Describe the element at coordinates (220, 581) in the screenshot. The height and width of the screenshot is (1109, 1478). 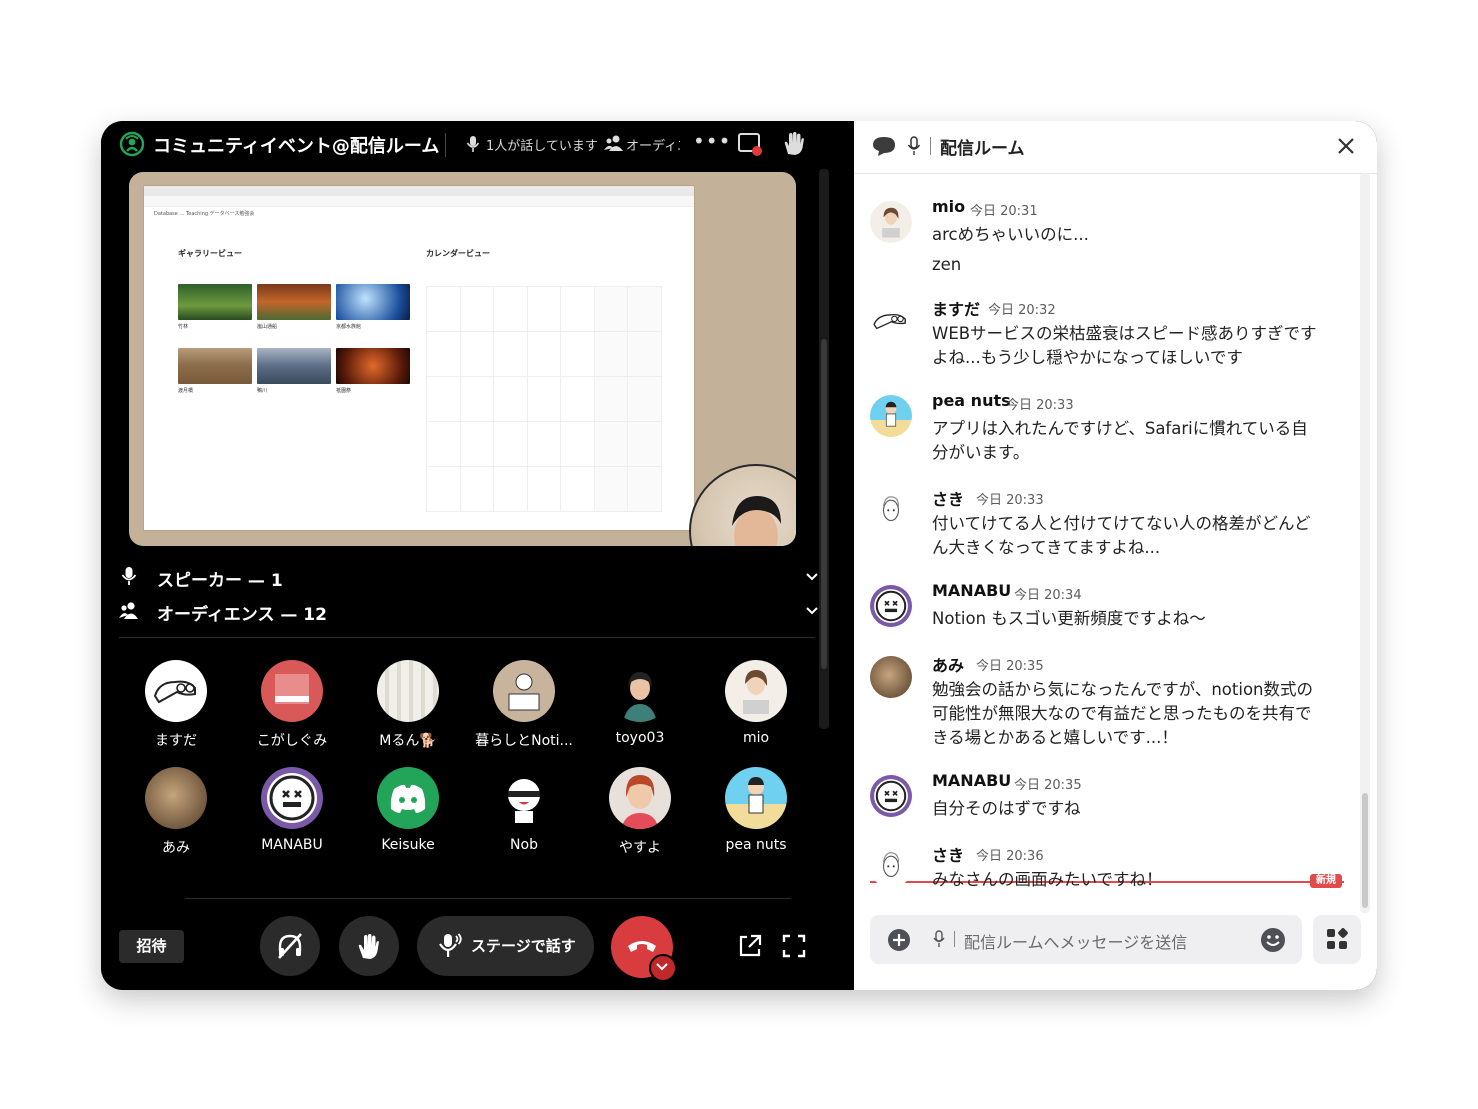
I see `speakers-label: スピーカー — 1` at that location.